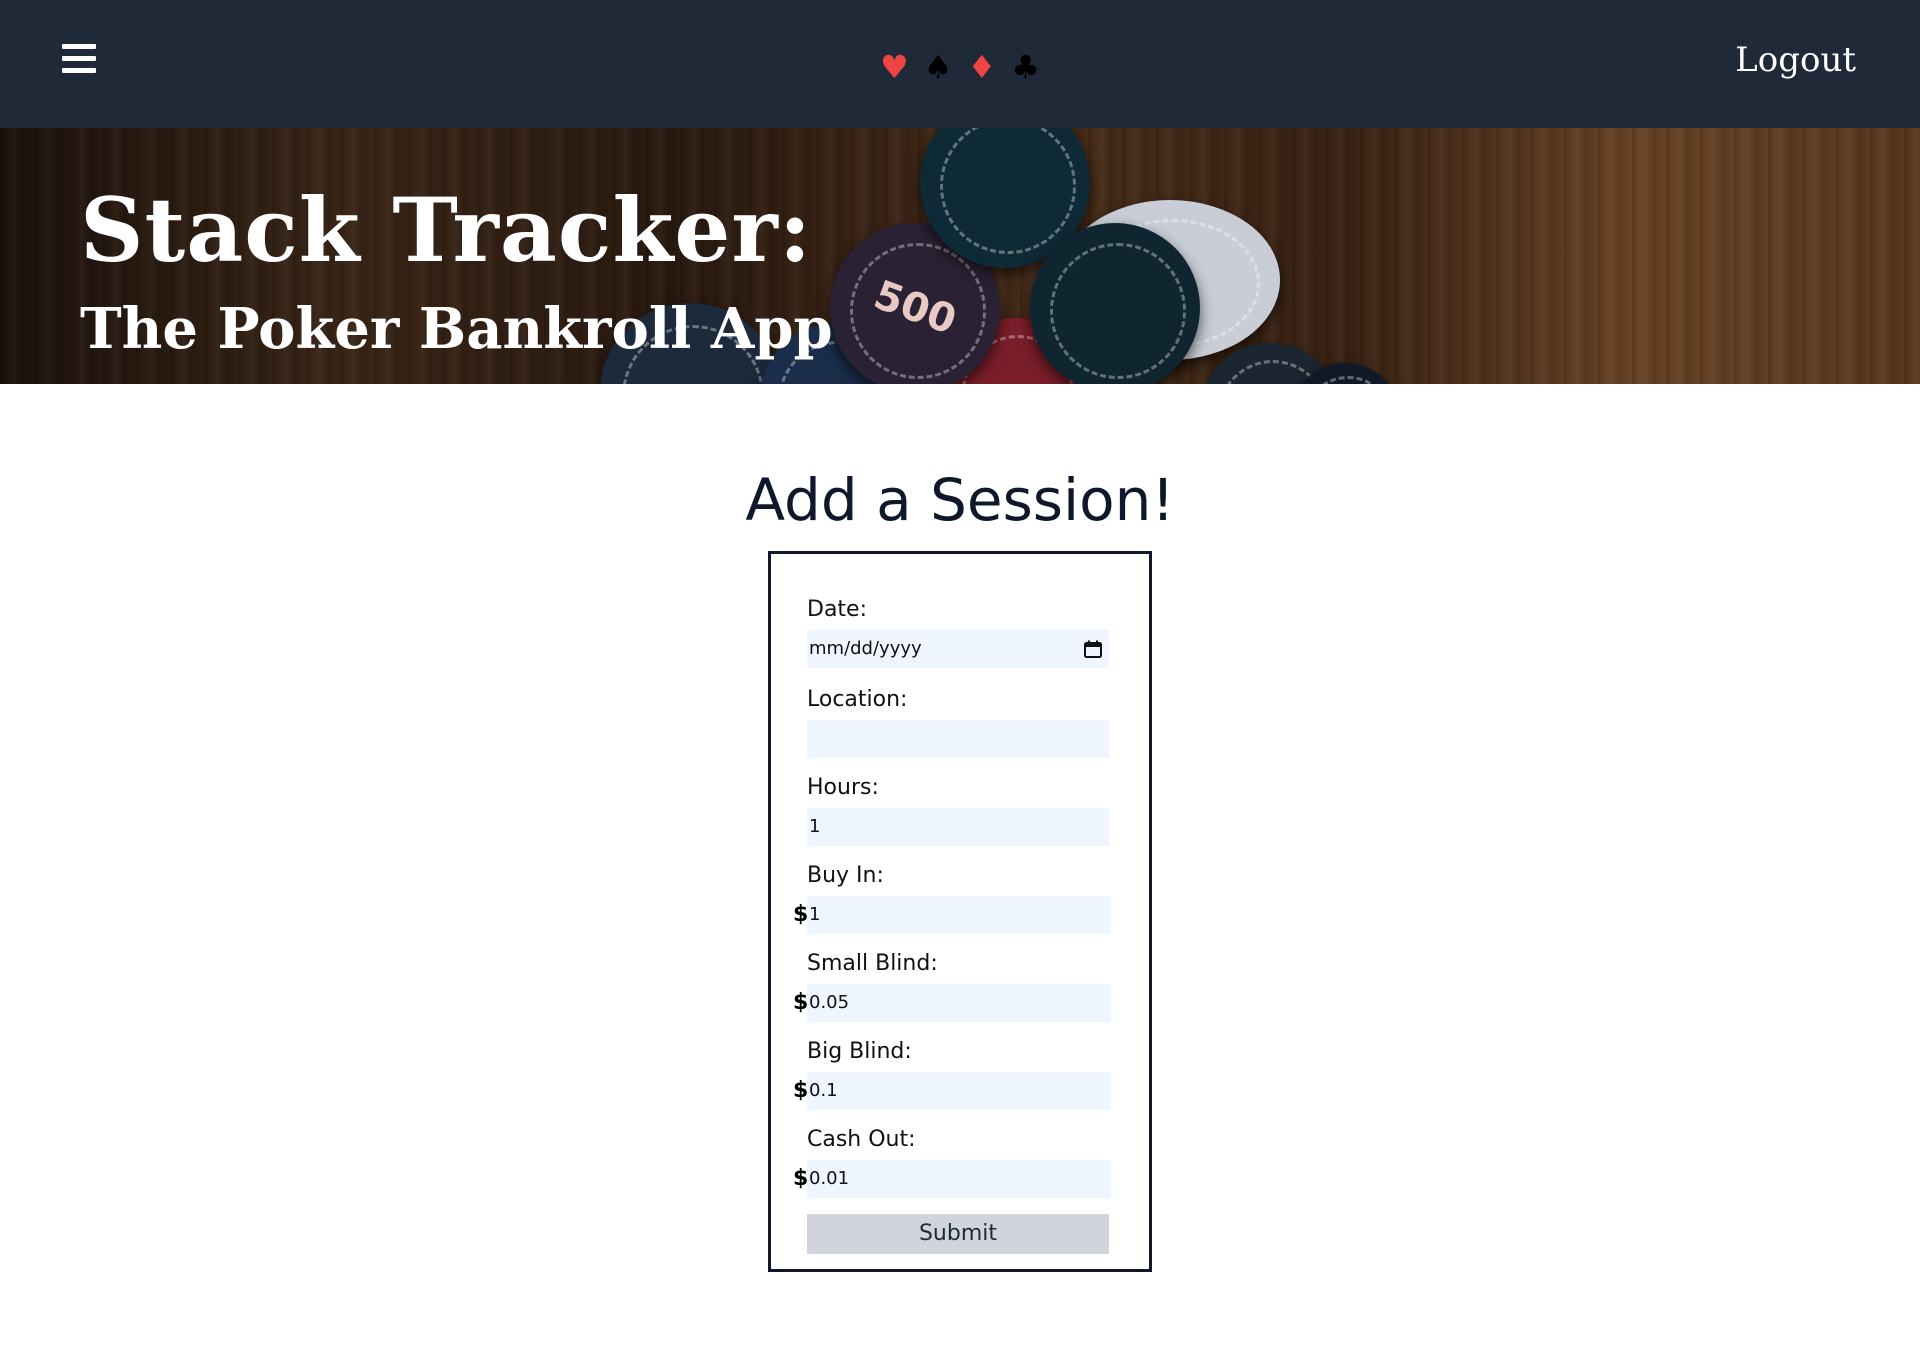 The width and height of the screenshot is (1920, 1353). Describe the element at coordinates (959, 1091) in the screenshot. I see `big-blind-input` at that location.